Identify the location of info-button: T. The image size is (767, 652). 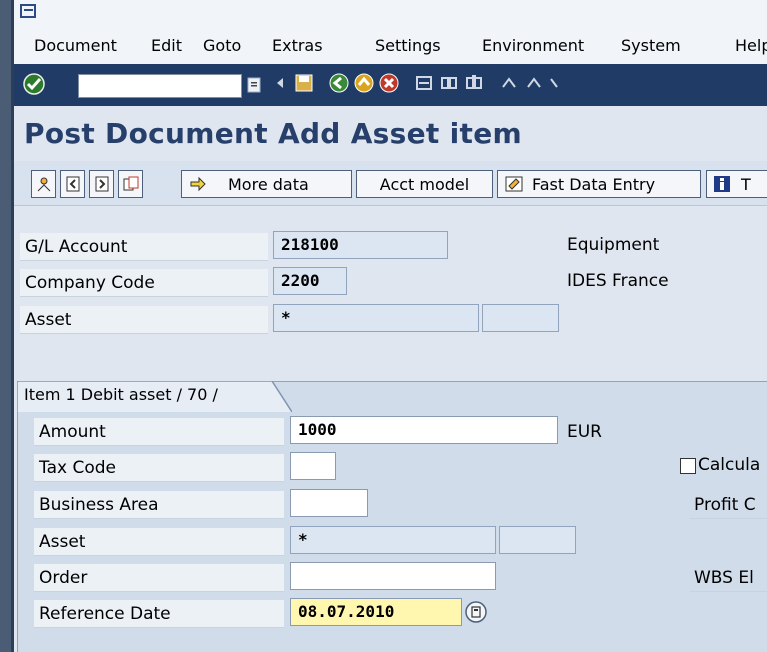
(736, 184).